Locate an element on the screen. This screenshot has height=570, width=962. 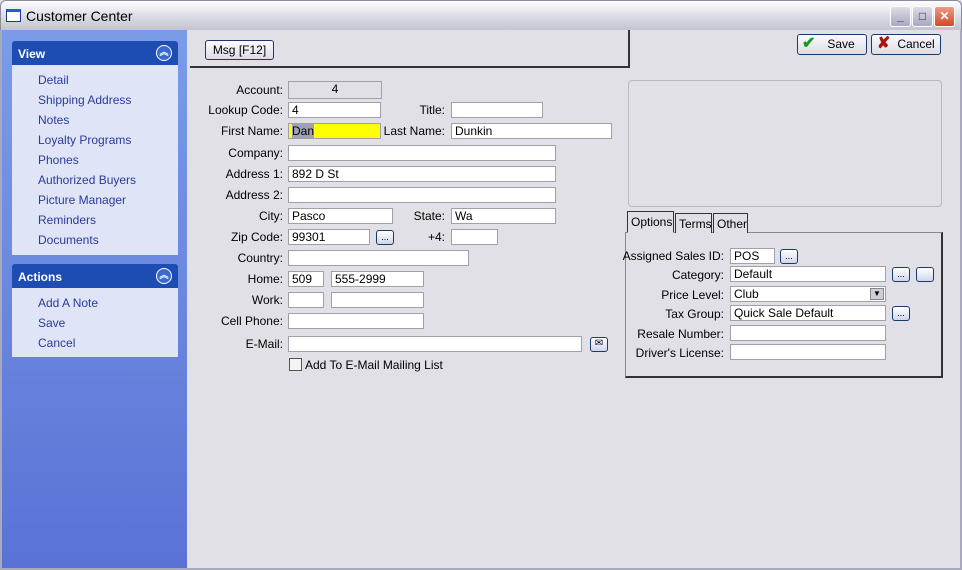
msg-button: Msg [F12] is located at coordinates (239, 50).